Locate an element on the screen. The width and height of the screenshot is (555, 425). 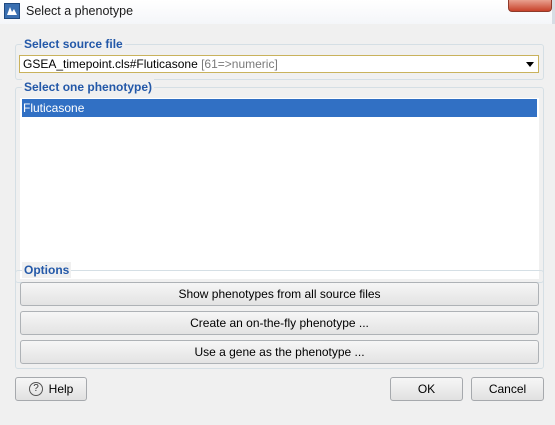
combo-hint: [61=>numeric] is located at coordinates (239, 64).